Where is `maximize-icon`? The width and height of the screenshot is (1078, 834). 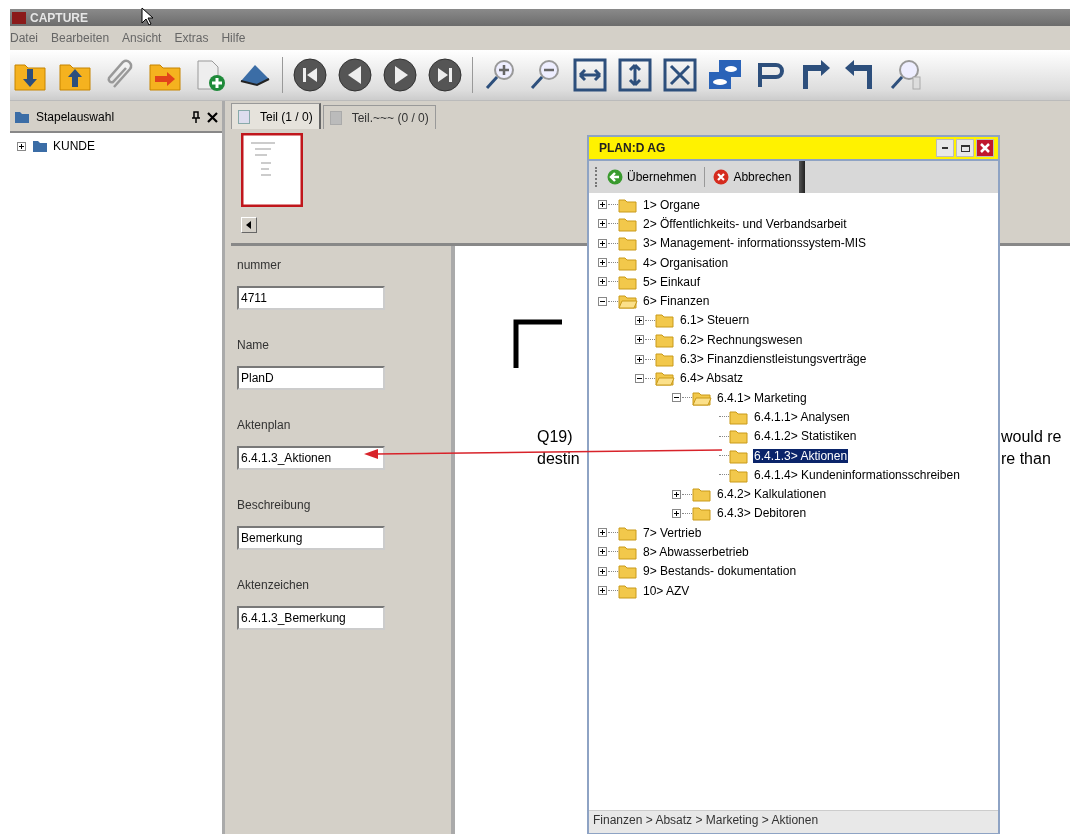
maximize-icon is located at coordinates (965, 148).